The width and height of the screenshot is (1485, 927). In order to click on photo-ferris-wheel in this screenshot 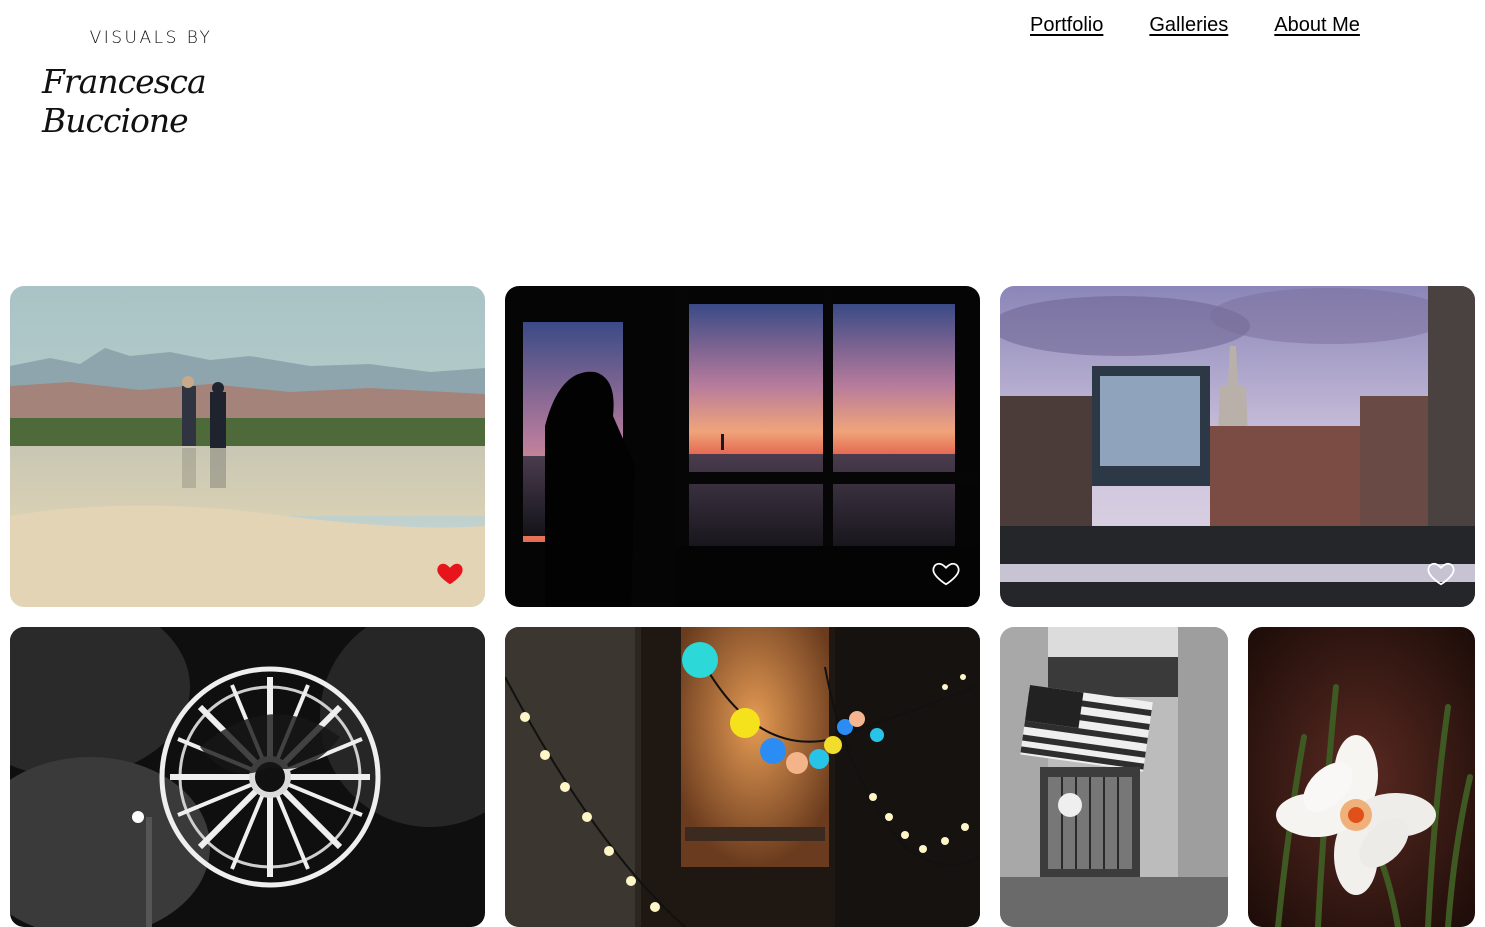, I will do `click(247, 777)`.